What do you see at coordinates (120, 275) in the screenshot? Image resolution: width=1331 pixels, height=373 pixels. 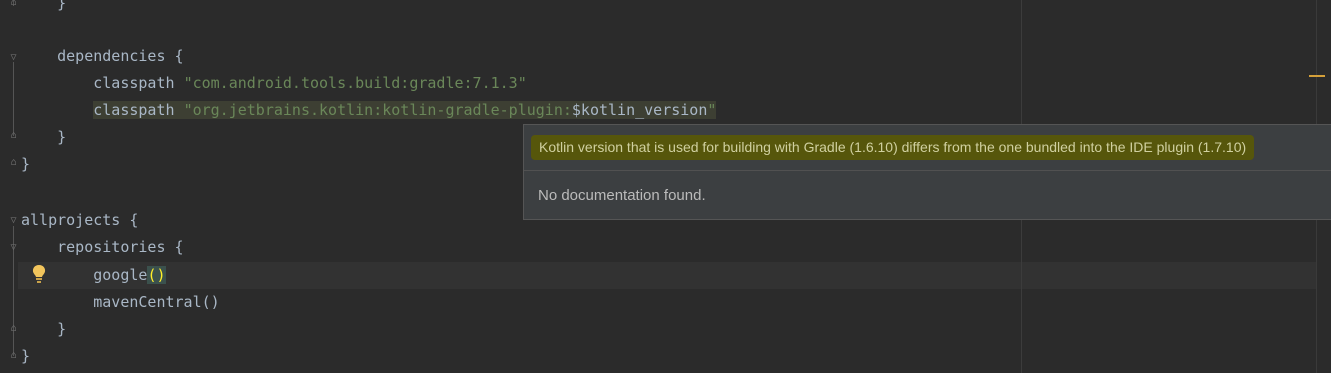 I see `function-call: google` at bounding box center [120, 275].